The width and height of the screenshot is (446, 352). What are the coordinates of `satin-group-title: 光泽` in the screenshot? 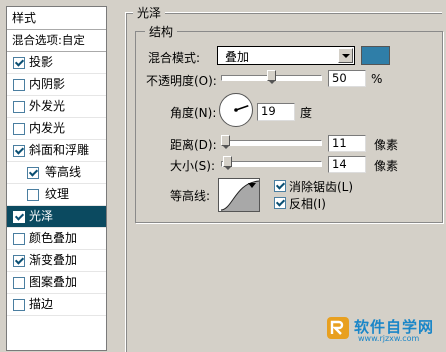 It's located at (149, 12).